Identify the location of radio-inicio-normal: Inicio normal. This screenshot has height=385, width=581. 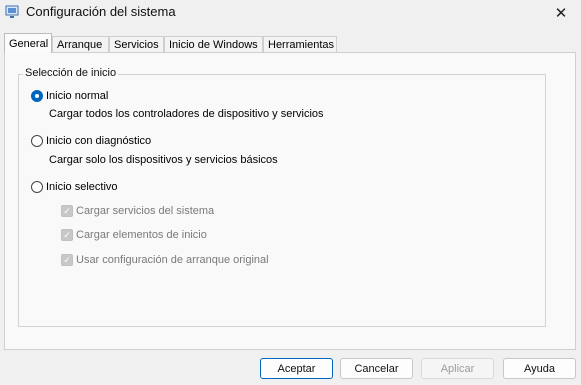
(69, 96).